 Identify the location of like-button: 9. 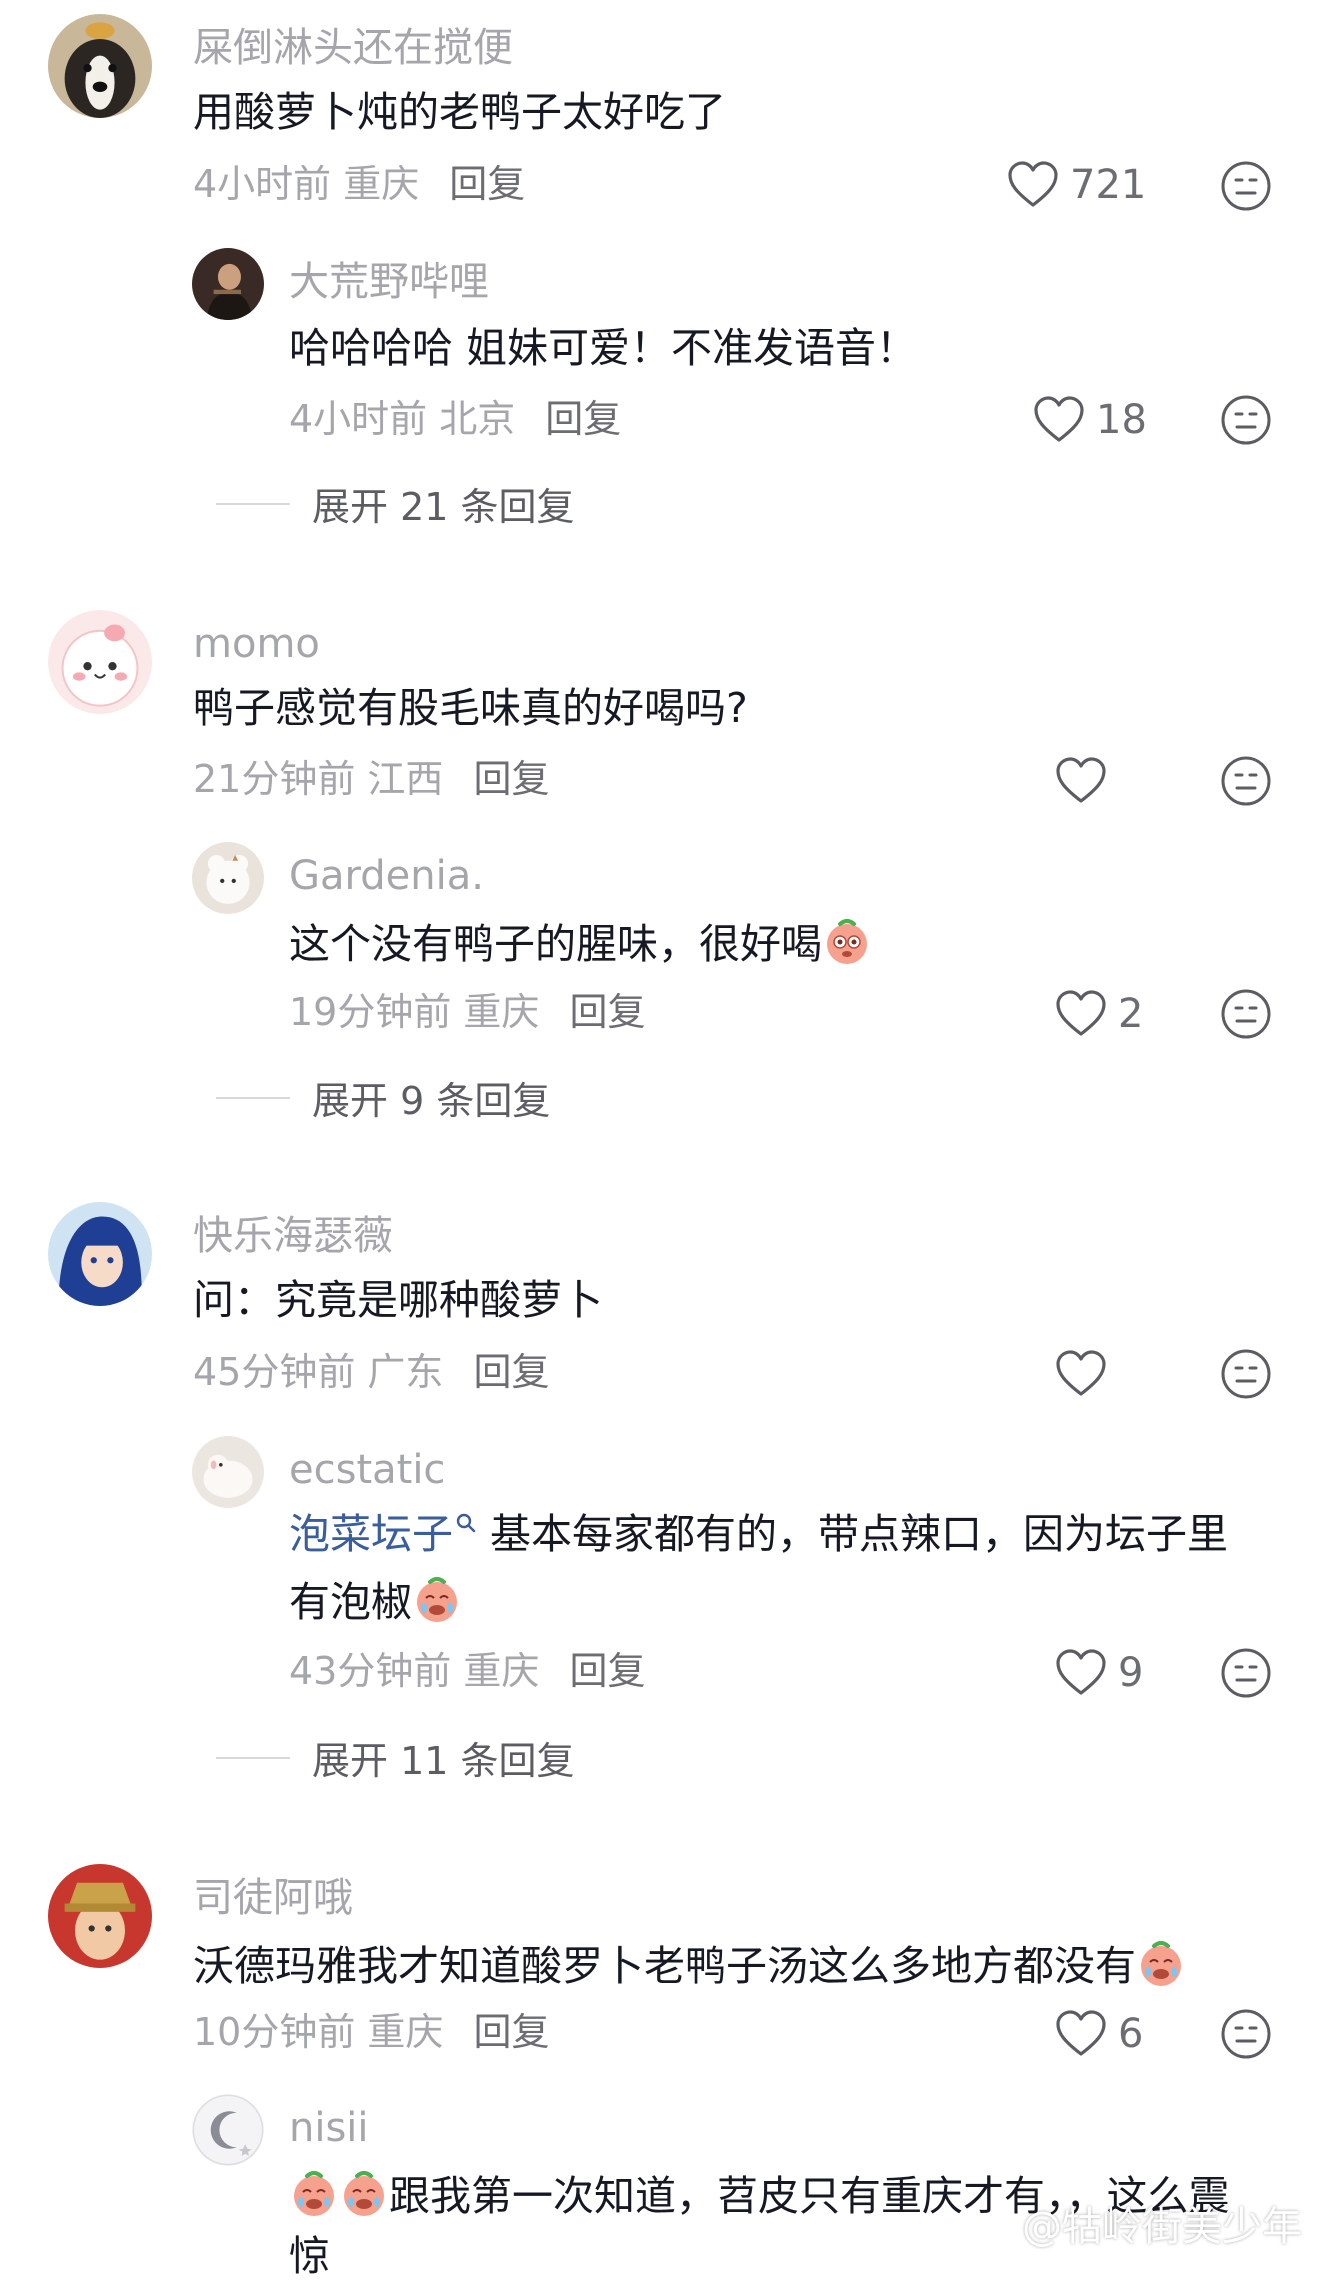
(1098, 1673).